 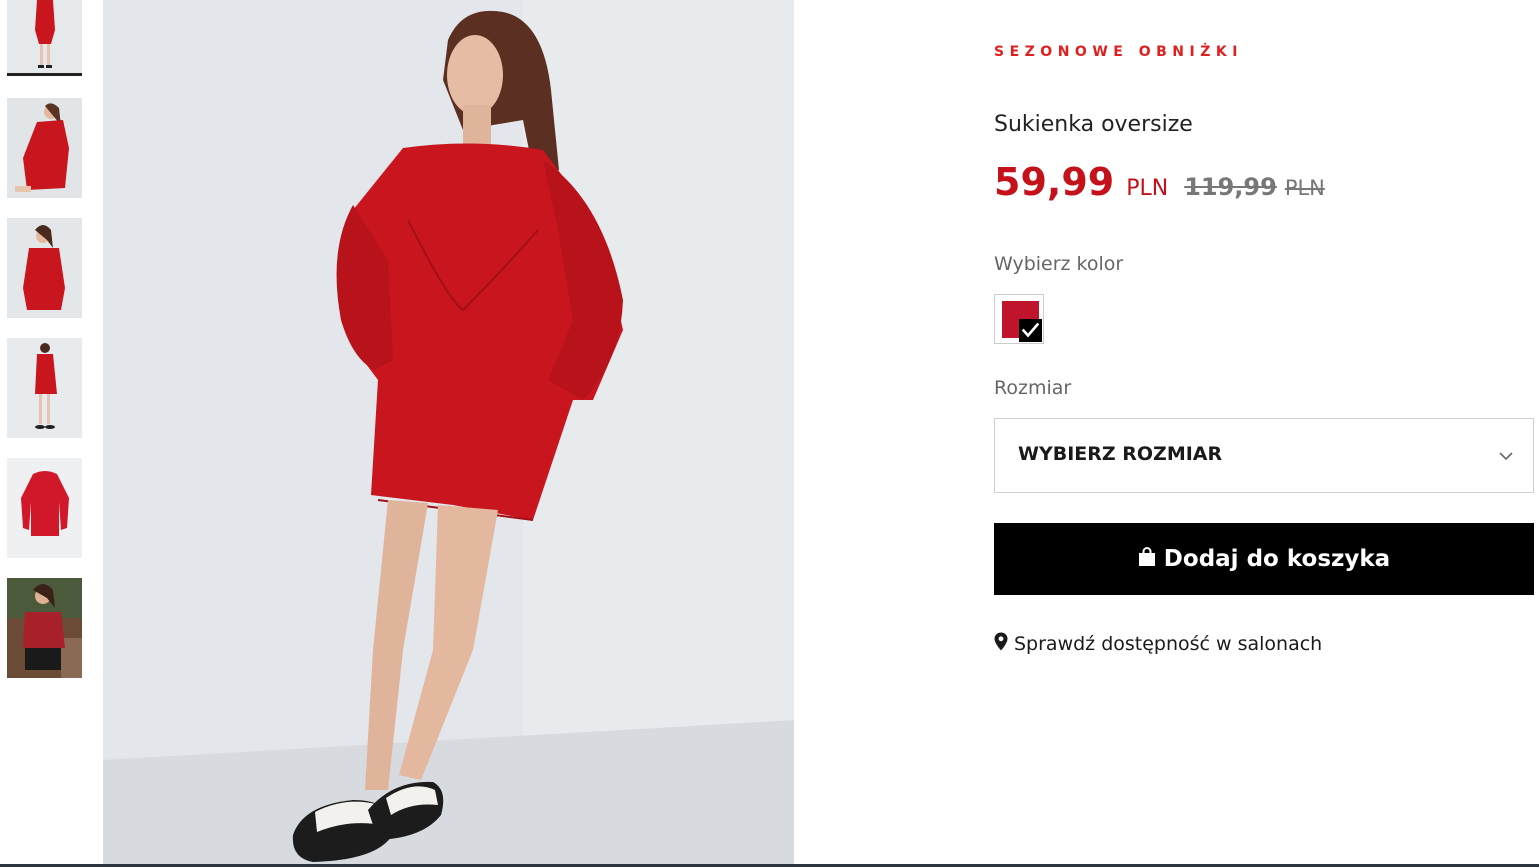 I want to click on store-link-label: Sprawdź dostępność w salonach, so click(x=1168, y=643).